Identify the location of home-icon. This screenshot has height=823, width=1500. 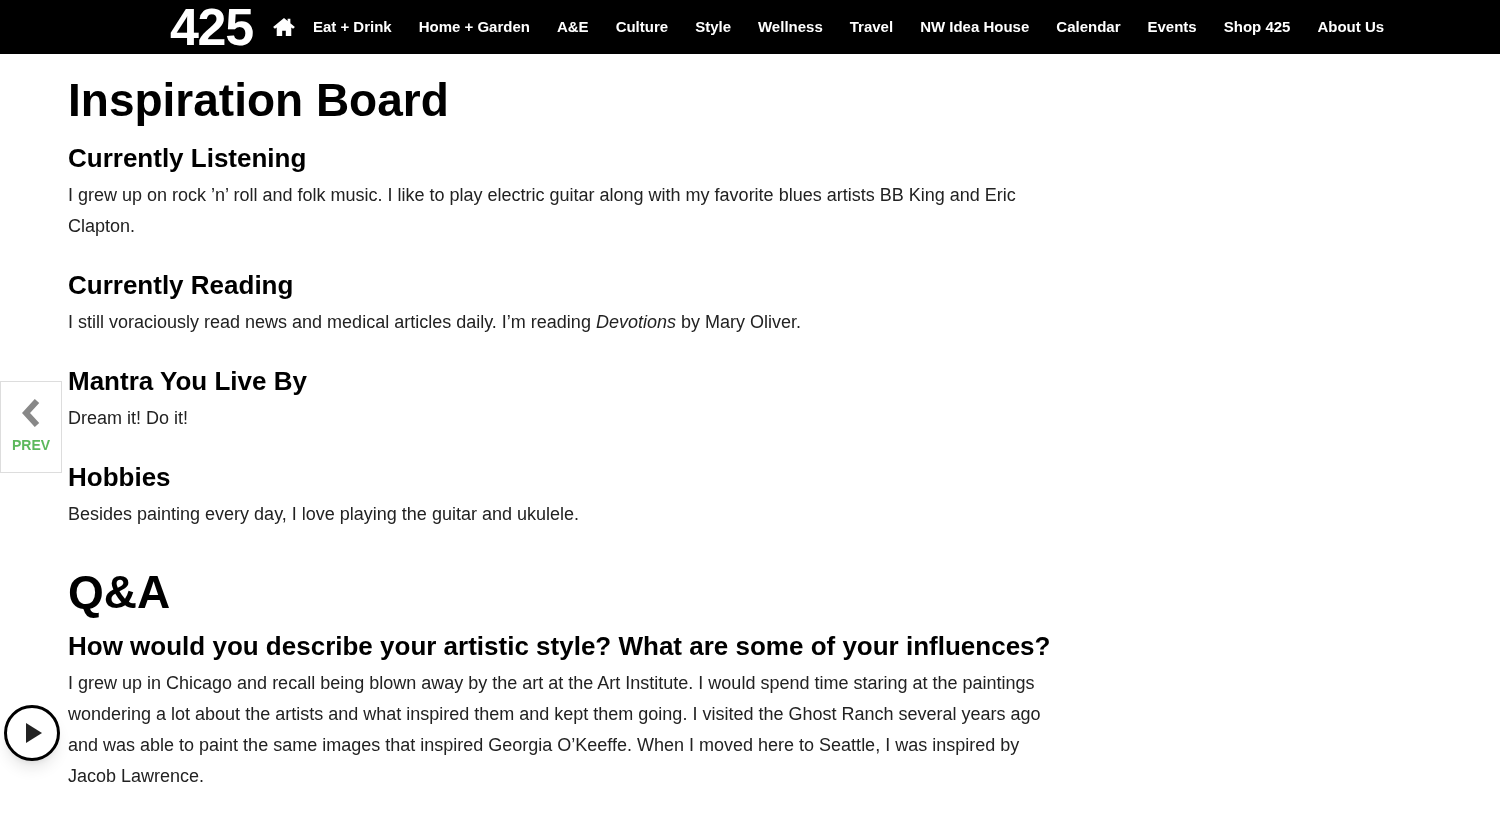
(283, 27).